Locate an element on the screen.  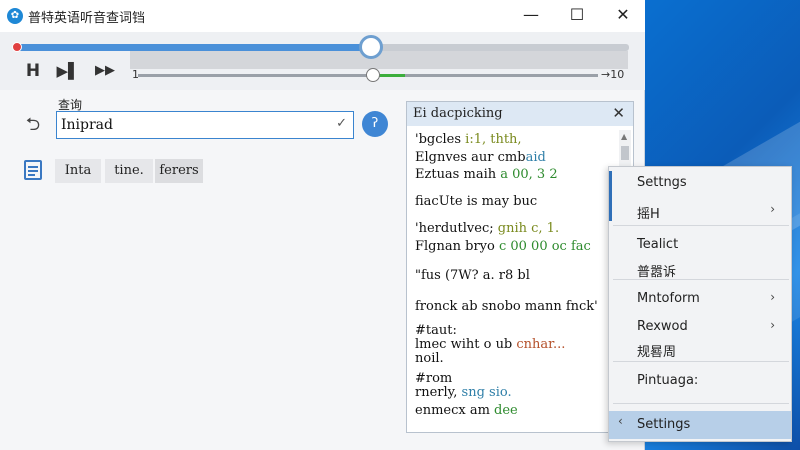
dictionary-title: Ei dacpicking is located at coordinates (458, 113).